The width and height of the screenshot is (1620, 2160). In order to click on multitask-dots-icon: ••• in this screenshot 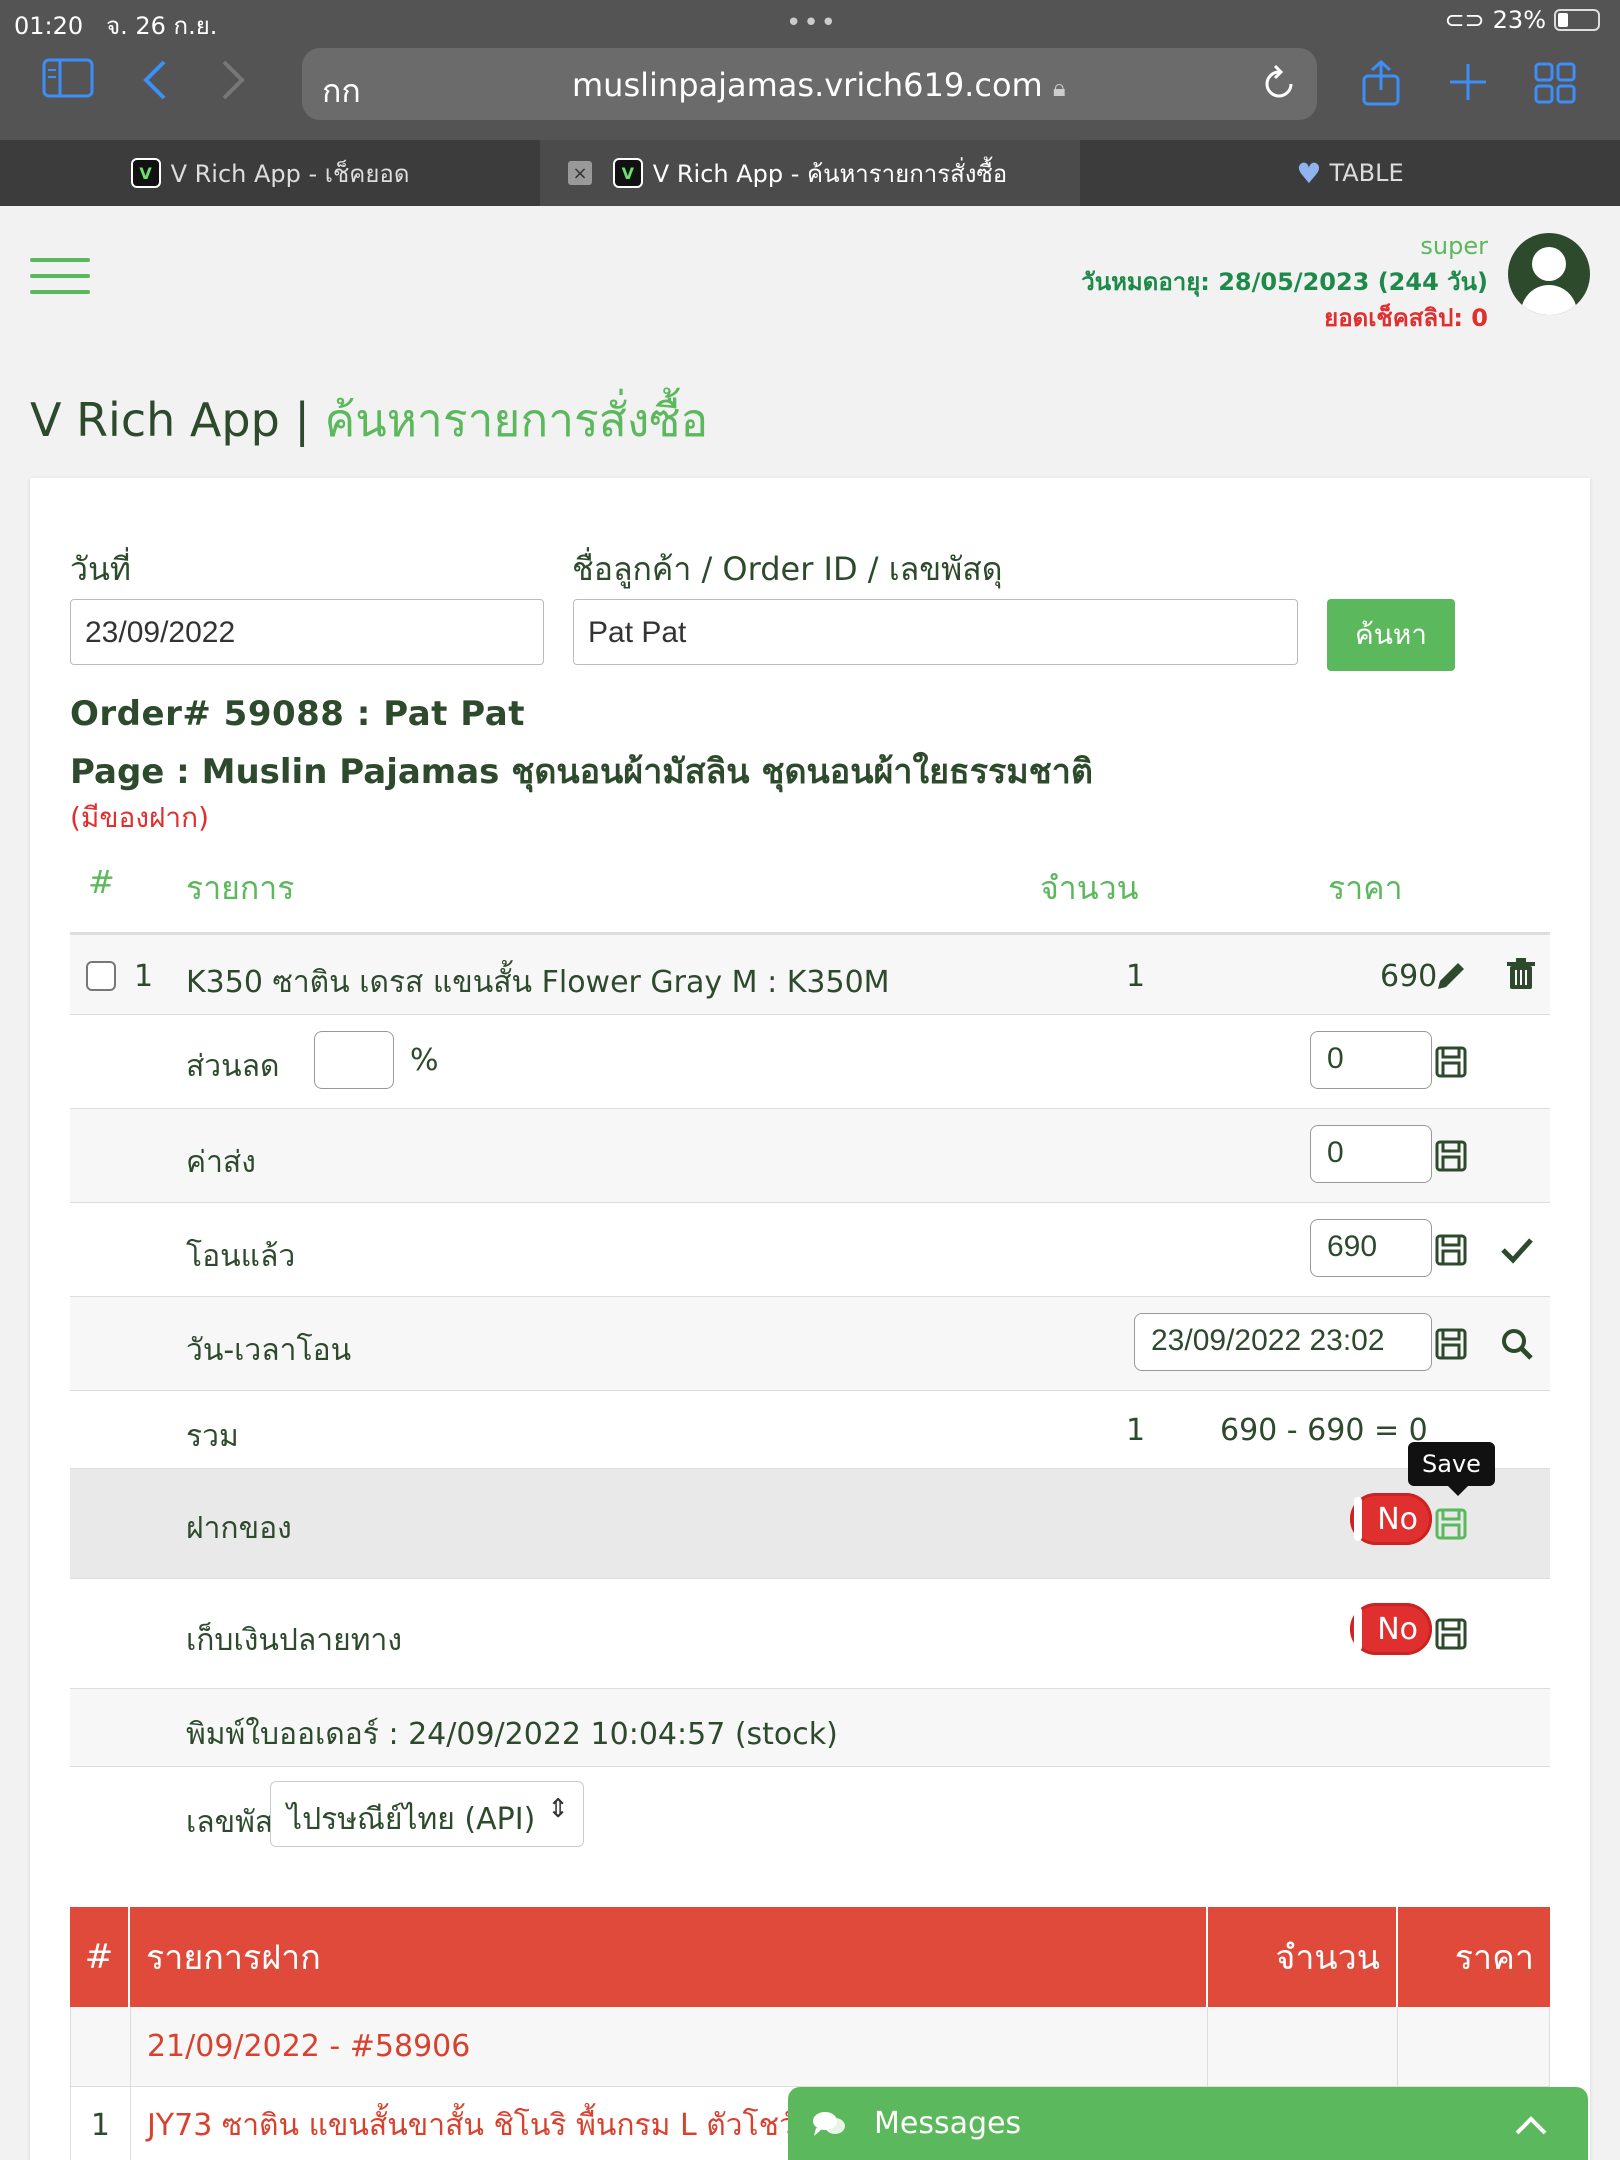, I will do `click(812, 23)`.